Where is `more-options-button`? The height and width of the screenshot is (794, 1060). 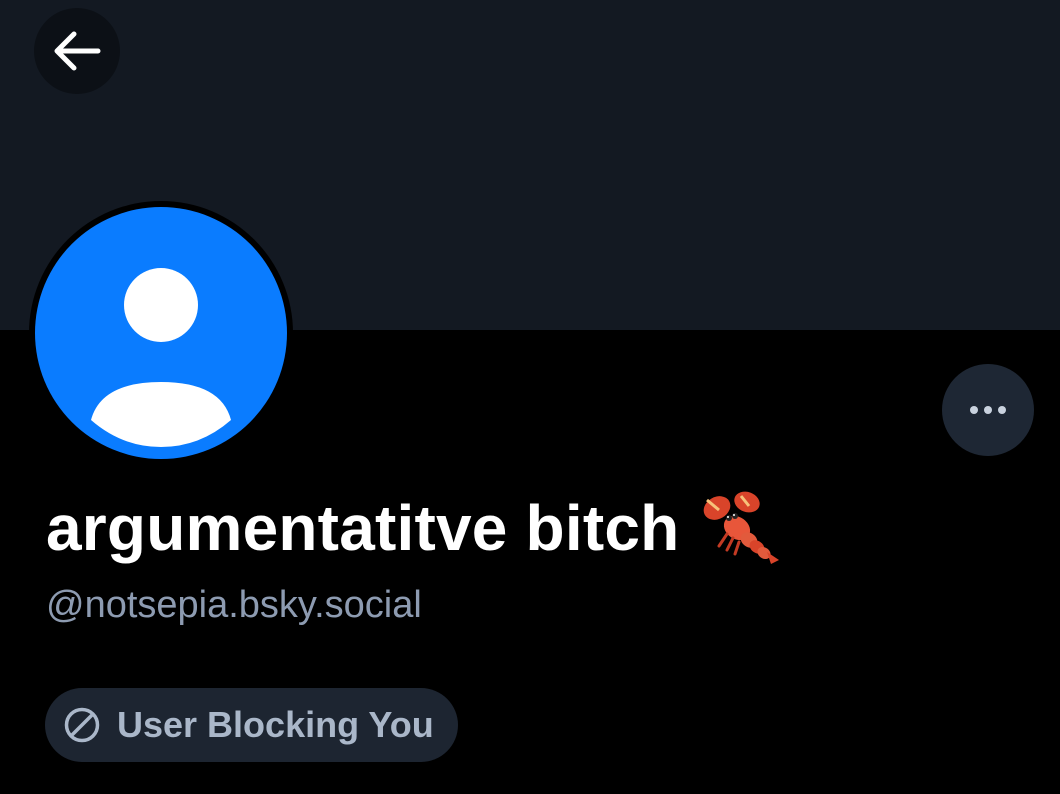 more-options-button is located at coordinates (988, 410).